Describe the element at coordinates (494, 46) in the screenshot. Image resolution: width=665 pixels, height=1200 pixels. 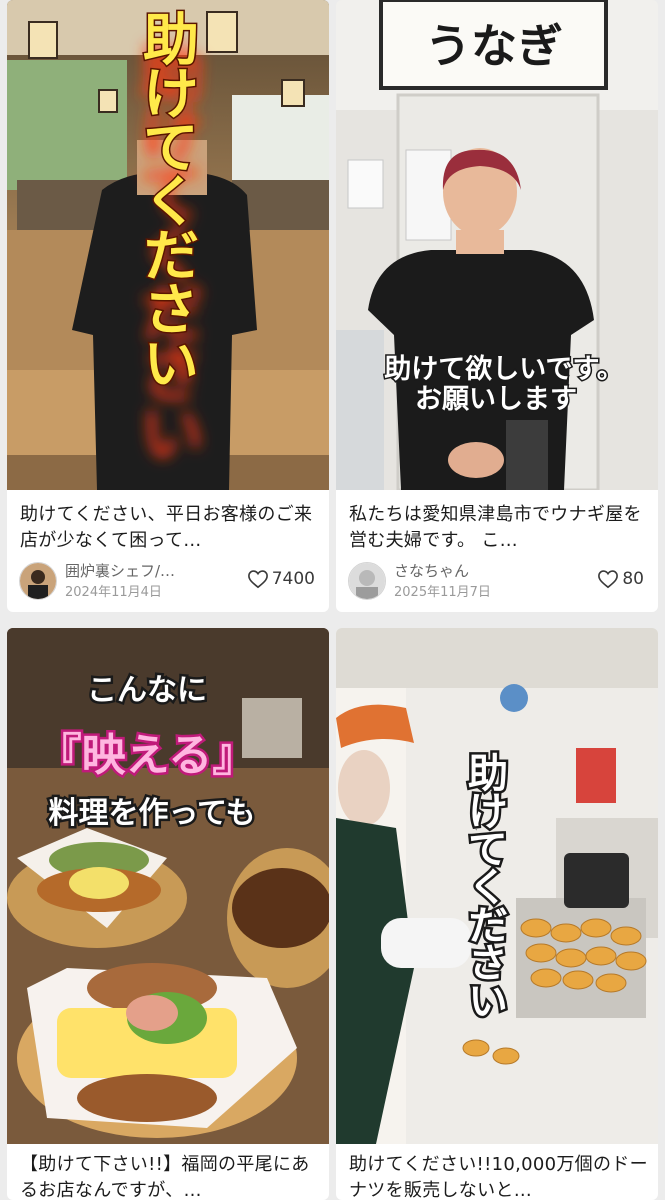
I see `sign-text: うなぎ` at that location.